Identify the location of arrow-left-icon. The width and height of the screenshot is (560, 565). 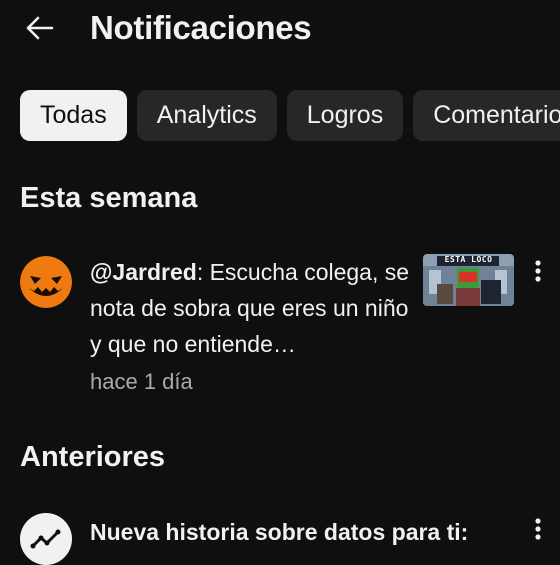
(40, 28).